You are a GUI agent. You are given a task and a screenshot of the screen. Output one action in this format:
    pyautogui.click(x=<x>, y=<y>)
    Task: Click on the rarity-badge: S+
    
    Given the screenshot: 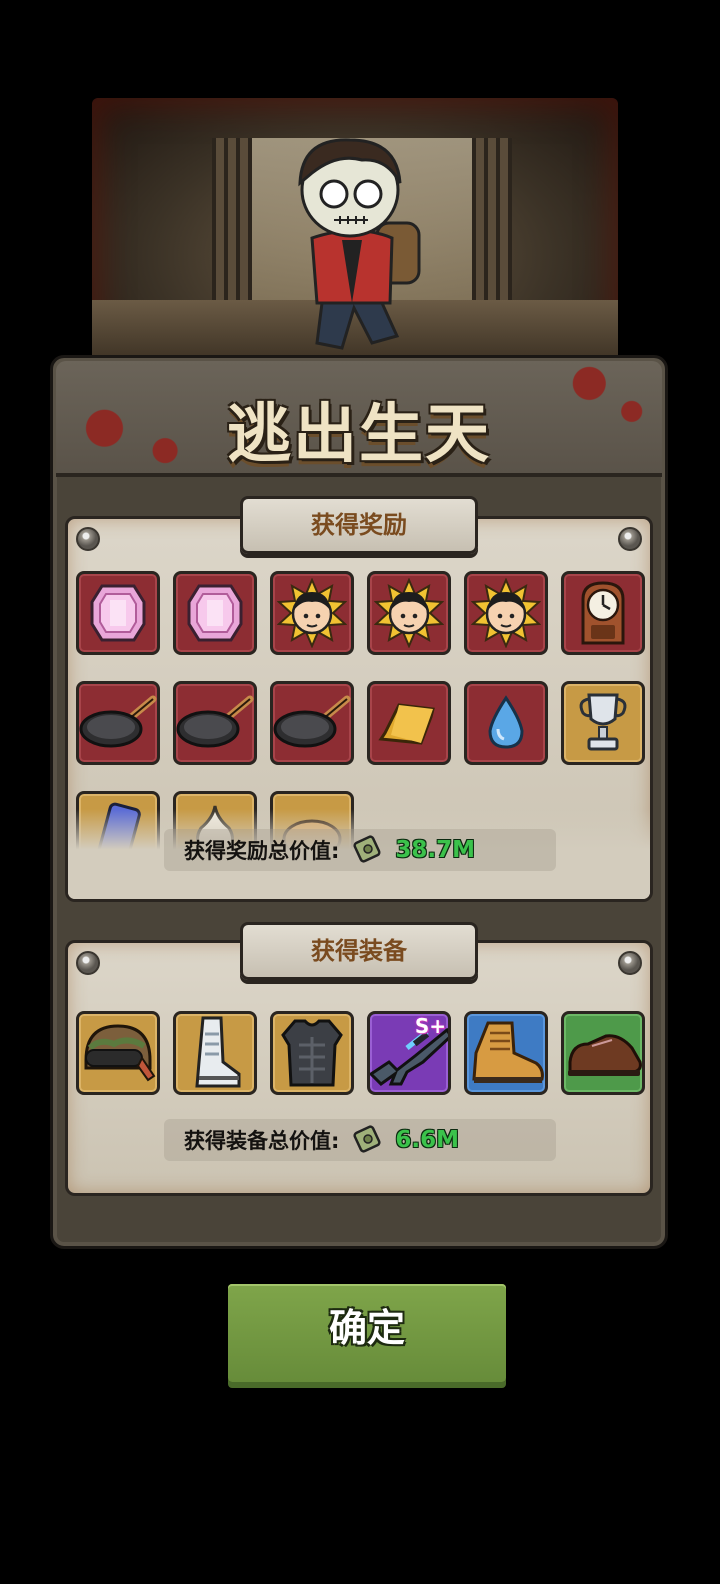 What is the action you would take?
    pyautogui.click(x=430, y=1026)
    